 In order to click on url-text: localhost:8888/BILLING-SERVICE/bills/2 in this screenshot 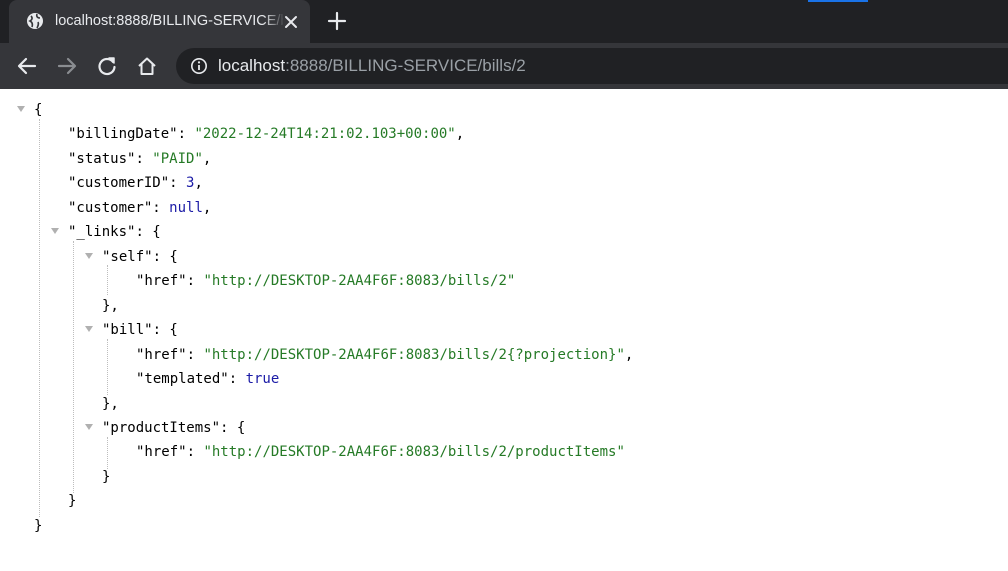, I will do `click(372, 66)`.